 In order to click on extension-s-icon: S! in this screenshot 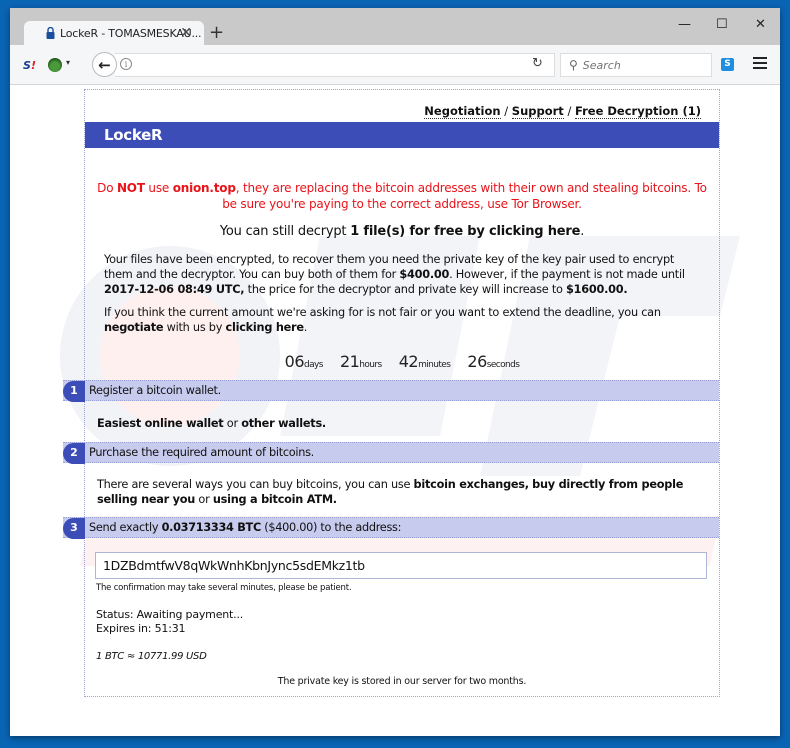, I will do `click(29, 65)`.